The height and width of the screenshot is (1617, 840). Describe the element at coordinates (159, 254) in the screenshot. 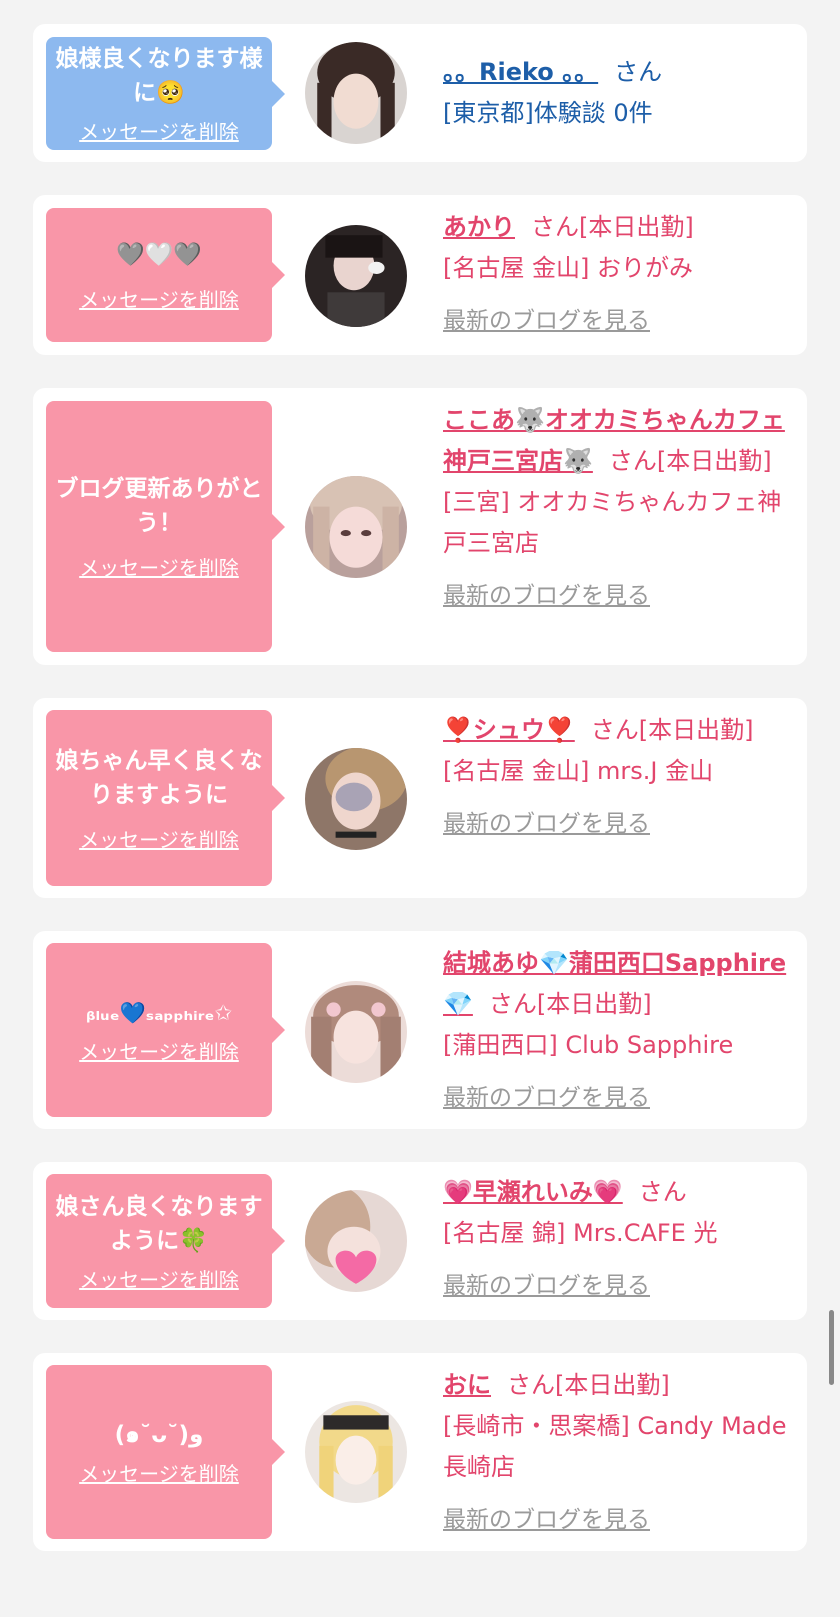

I see `message-text: 🩶🤍🩶` at that location.